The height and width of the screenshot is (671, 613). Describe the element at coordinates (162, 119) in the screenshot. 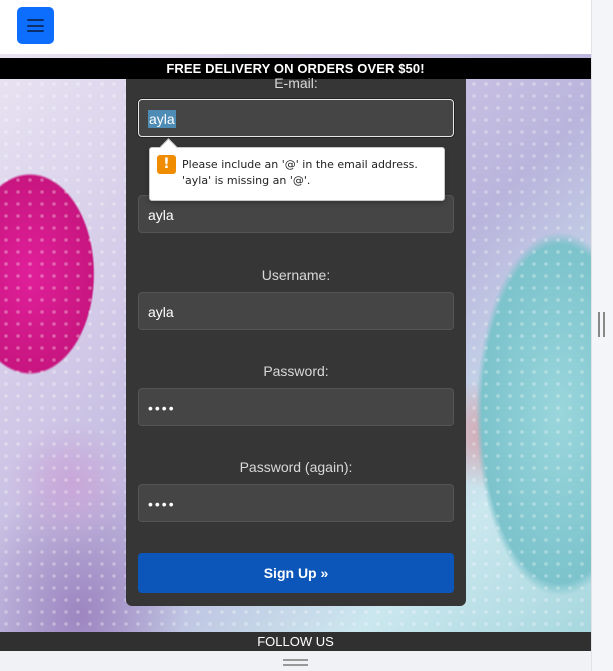

I see `email-field-value: ayla` at that location.